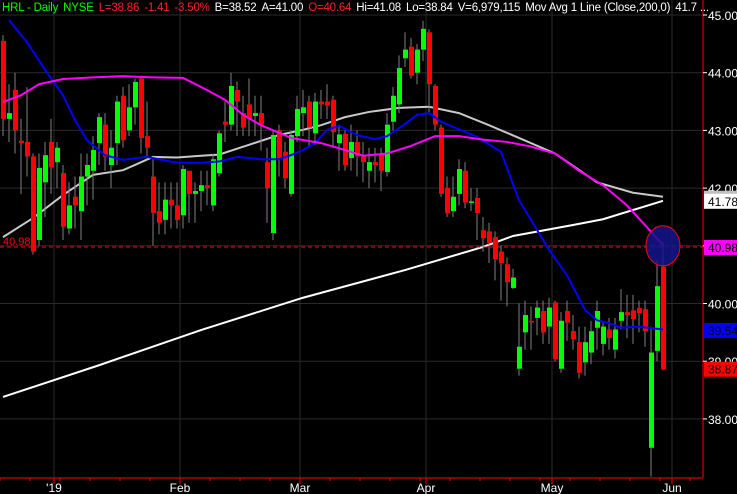 This screenshot has height=494, width=737. I want to click on ask-price: A=41.00, so click(282, 8).